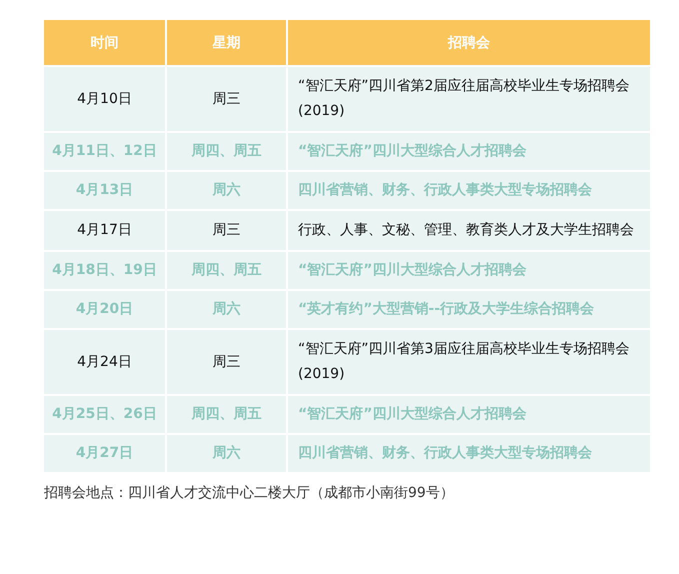 The image size is (679, 574). Describe the element at coordinates (105, 453) in the screenshot. I see `table-cell: 4月27日` at that location.